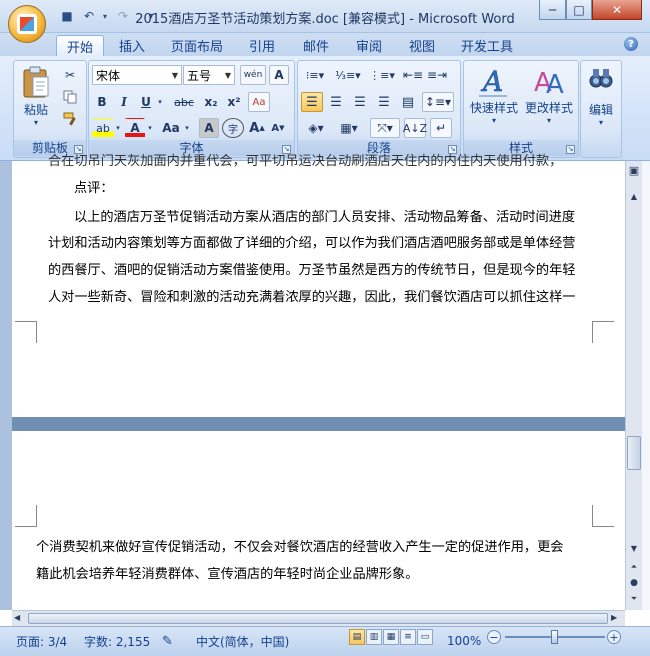 Image resolution: width=650 pixels, height=656 pixels. Describe the element at coordinates (233, 128) in the screenshot. I see `enclose-characters-button: 字` at that location.